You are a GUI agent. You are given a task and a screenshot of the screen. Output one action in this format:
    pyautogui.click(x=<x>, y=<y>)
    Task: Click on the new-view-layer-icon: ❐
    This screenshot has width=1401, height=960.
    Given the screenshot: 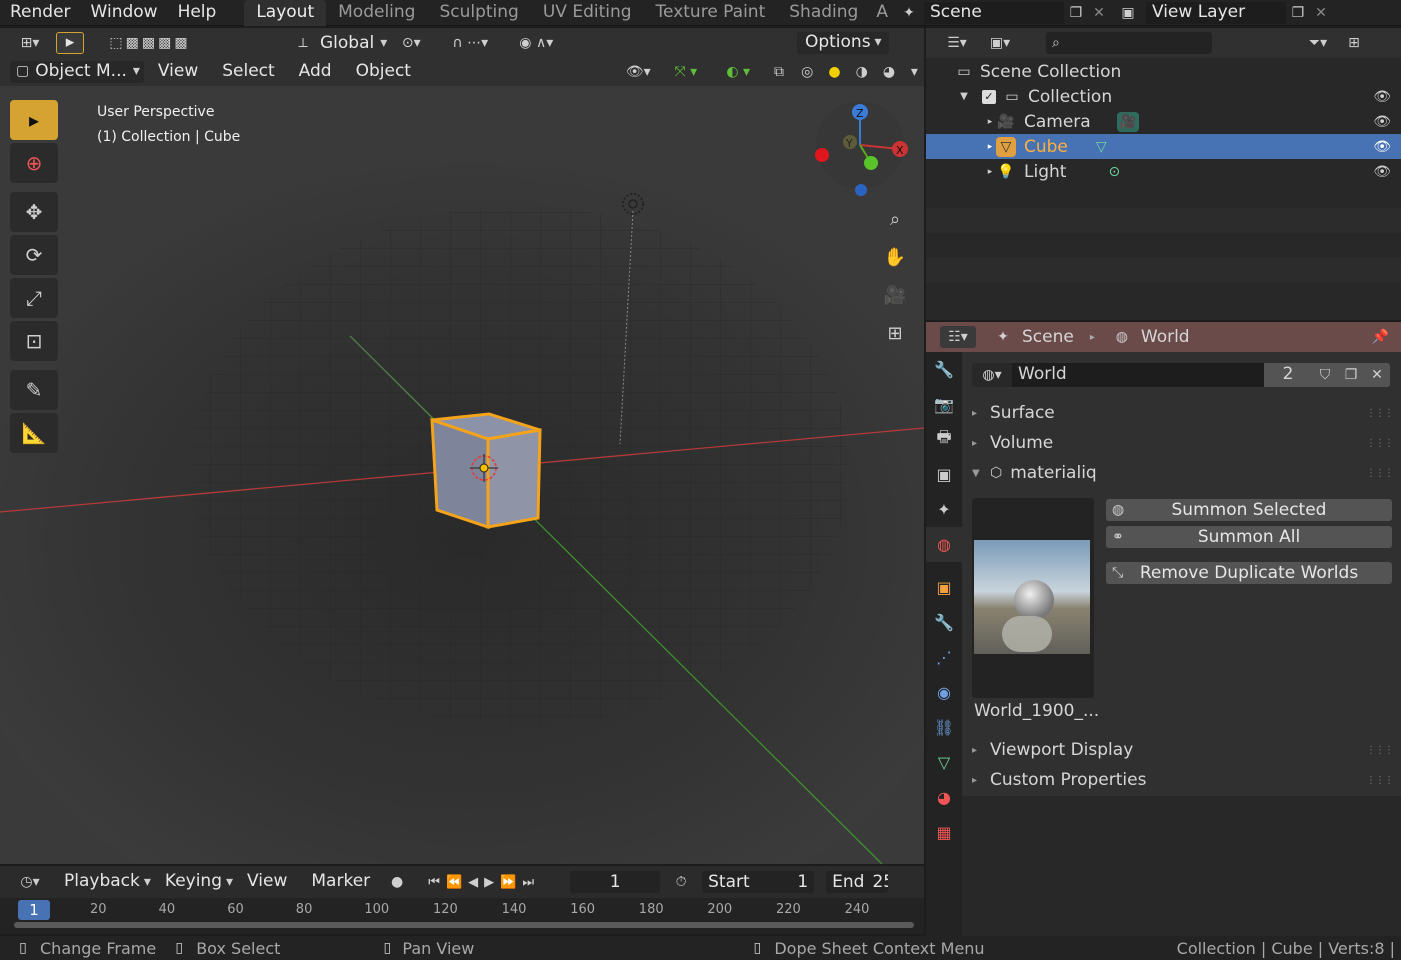 What is the action you would take?
    pyautogui.click(x=1298, y=13)
    